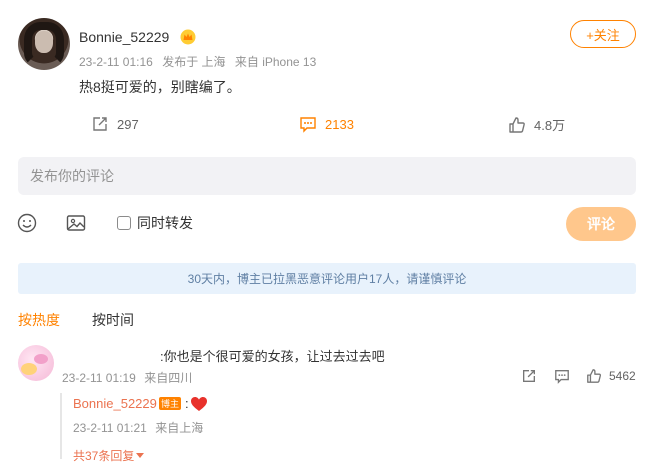 This screenshot has width=656, height=468. What do you see at coordinates (124, 223) in the screenshot?
I see `repost-checkbox` at bounding box center [124, 223].